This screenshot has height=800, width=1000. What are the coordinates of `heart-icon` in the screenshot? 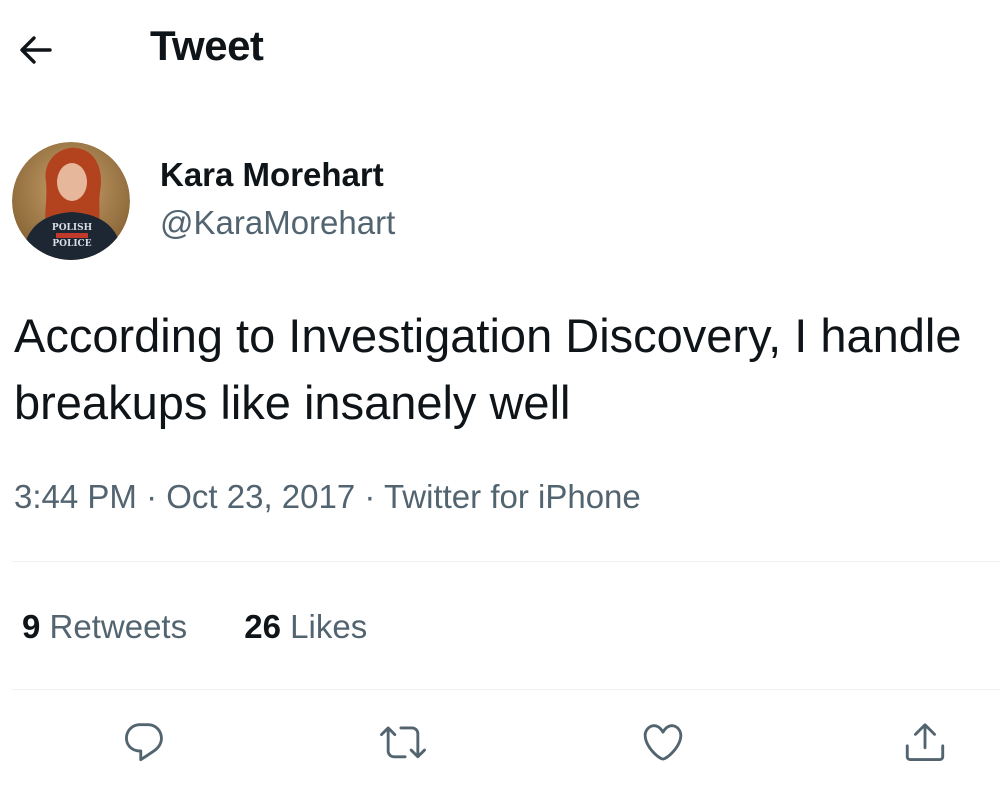 It's located at (663, 742).